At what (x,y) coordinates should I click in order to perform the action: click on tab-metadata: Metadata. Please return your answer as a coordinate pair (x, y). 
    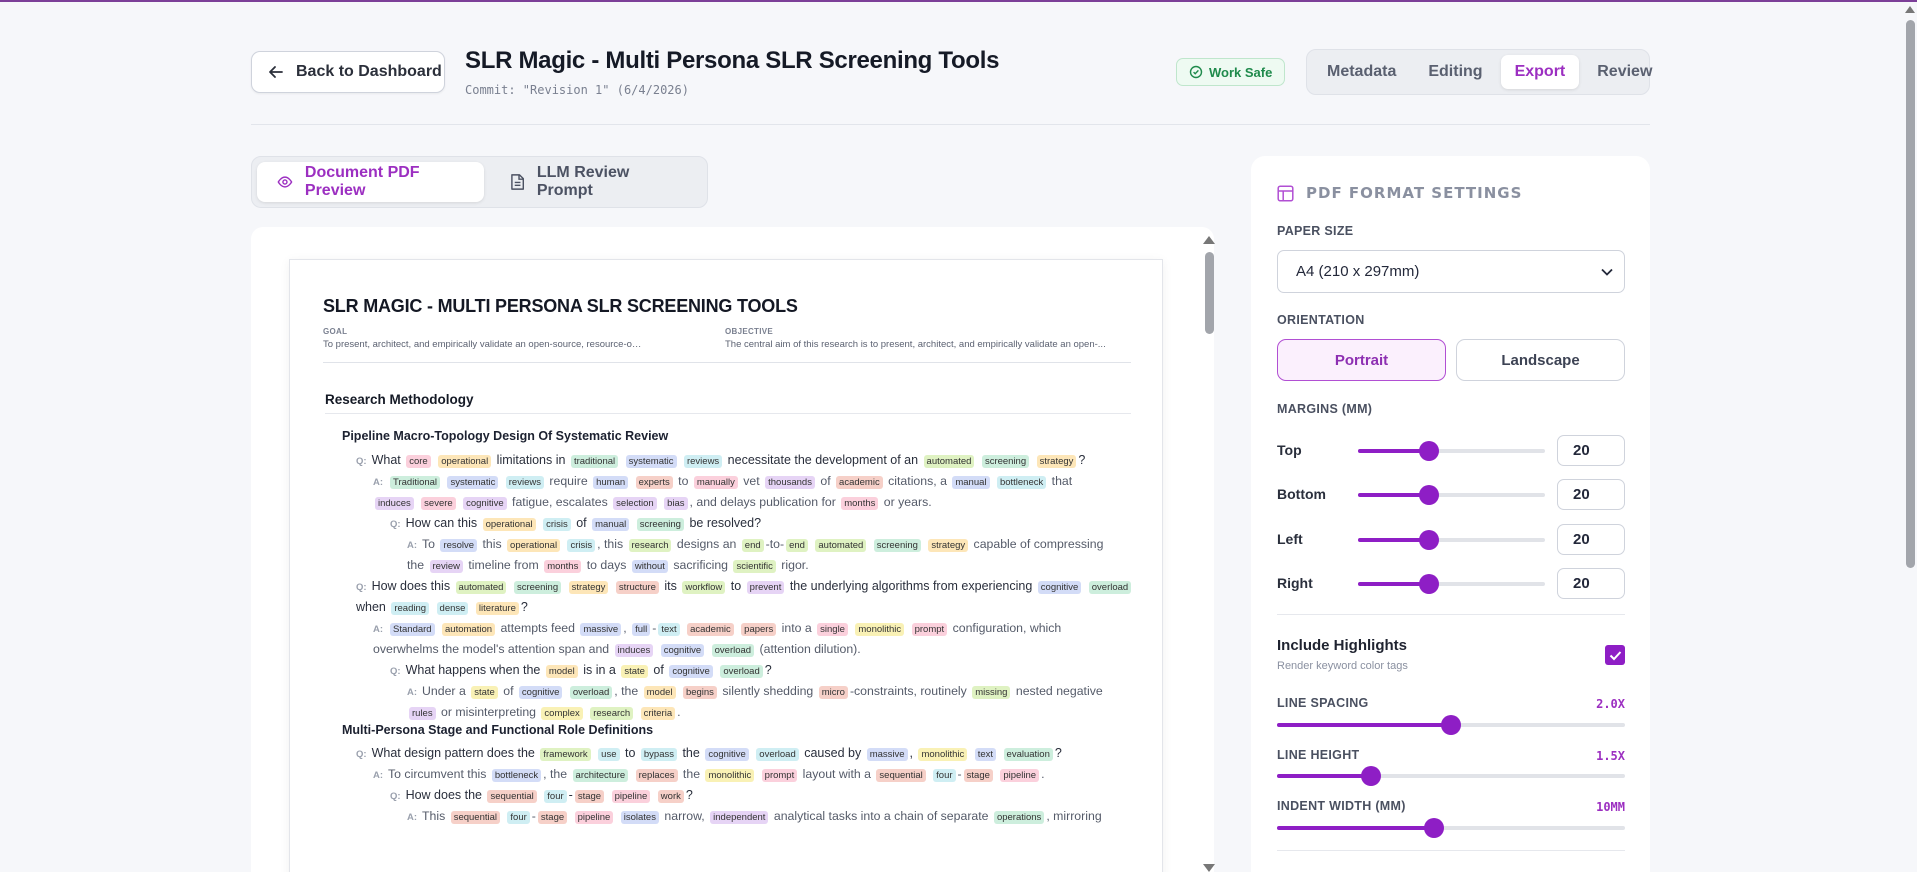
    Looking at the image, I should click on (1361, 72).